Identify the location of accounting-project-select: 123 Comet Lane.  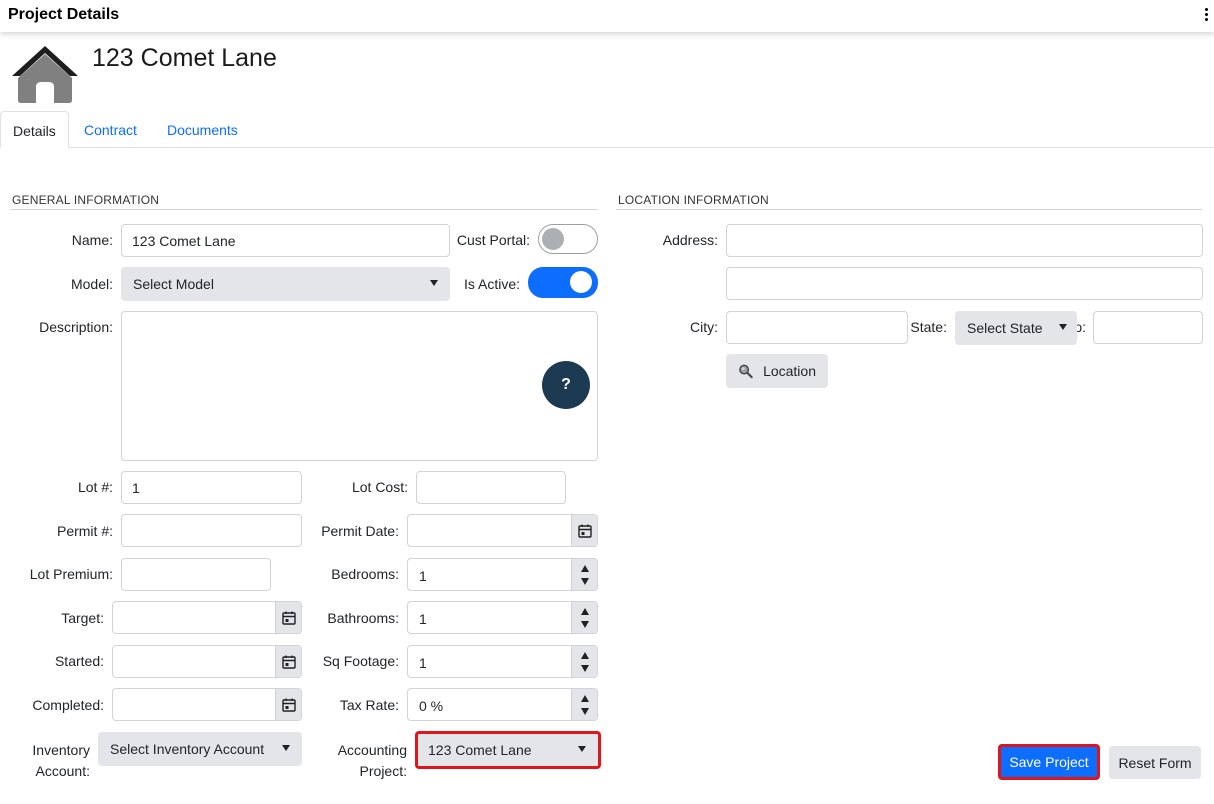
(508, 750).